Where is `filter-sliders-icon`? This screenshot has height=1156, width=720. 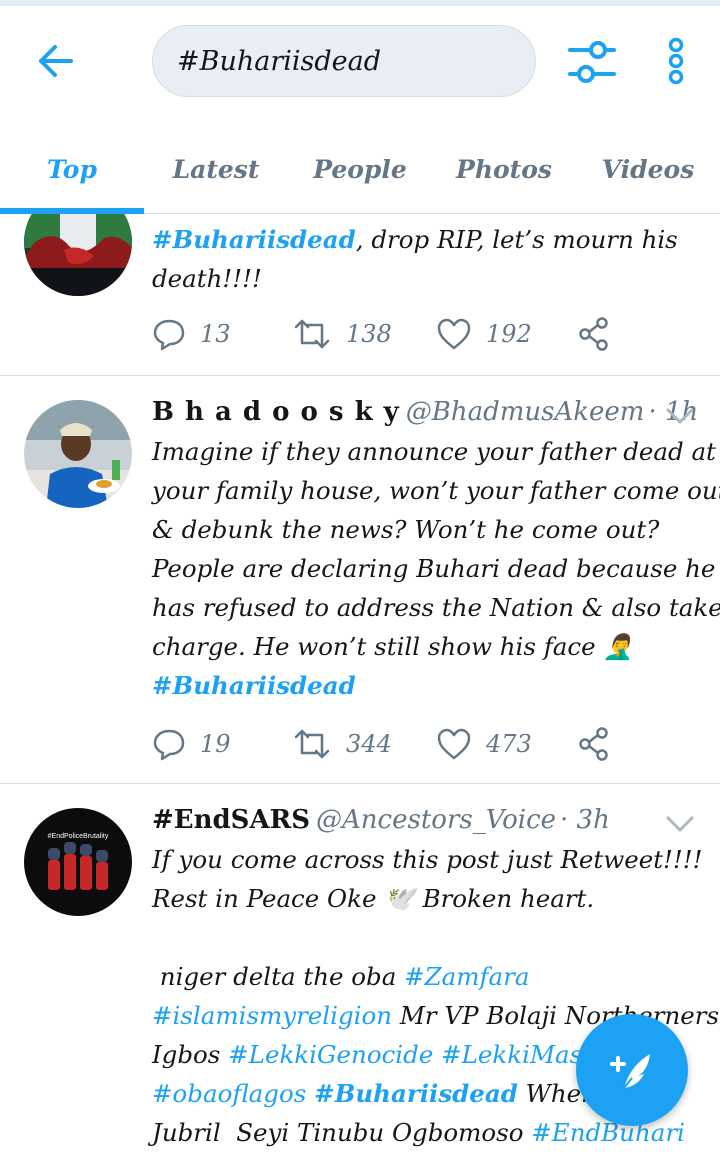 filter-sliders-icon is located at coordinates (592, 62).